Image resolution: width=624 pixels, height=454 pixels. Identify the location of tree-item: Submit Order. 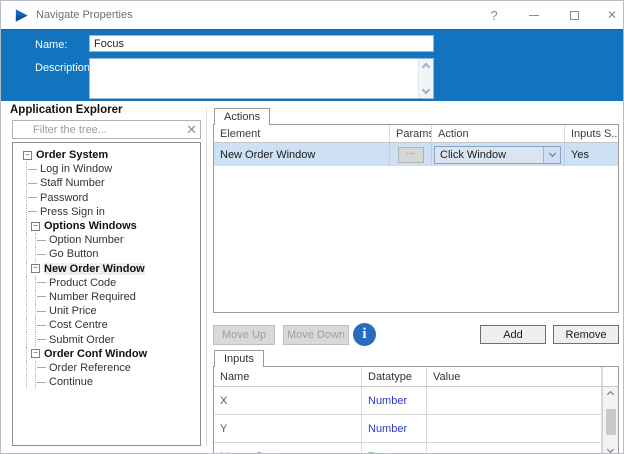
(106, 339).